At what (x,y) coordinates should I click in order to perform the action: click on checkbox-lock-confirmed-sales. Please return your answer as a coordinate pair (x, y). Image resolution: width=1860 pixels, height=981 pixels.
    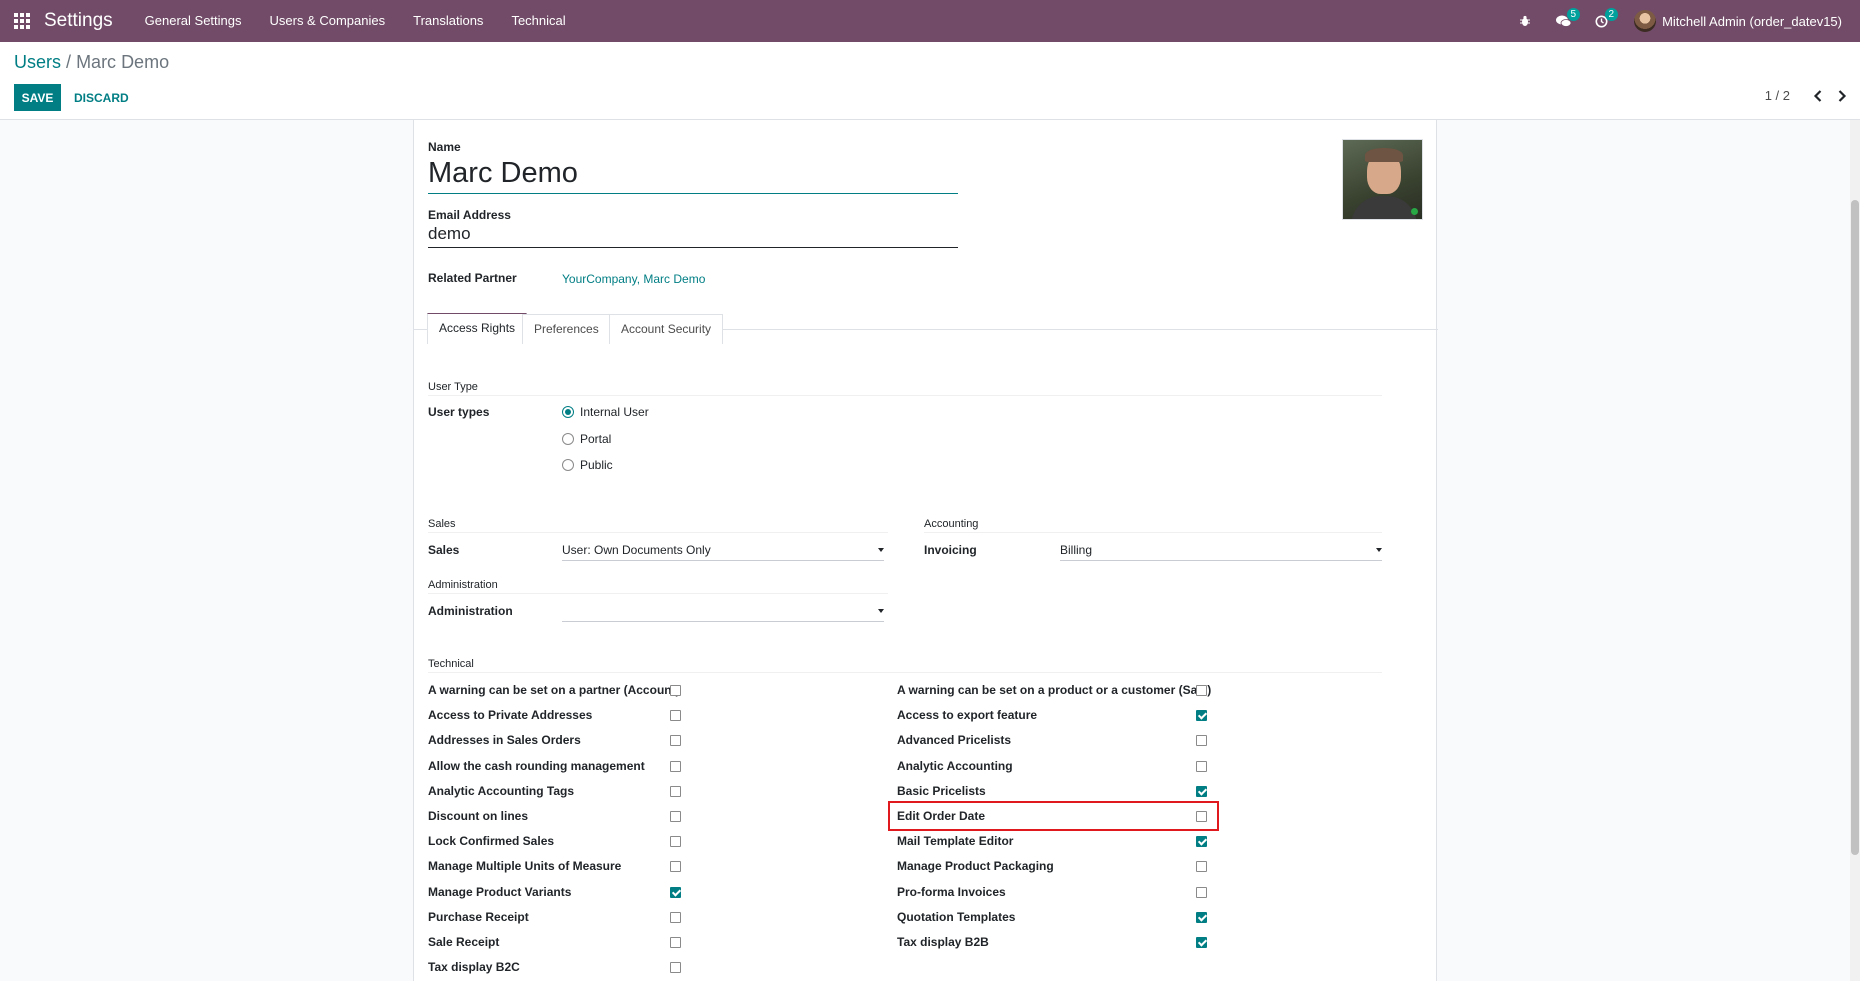
    Looking at the image, I should click on (675, 842).